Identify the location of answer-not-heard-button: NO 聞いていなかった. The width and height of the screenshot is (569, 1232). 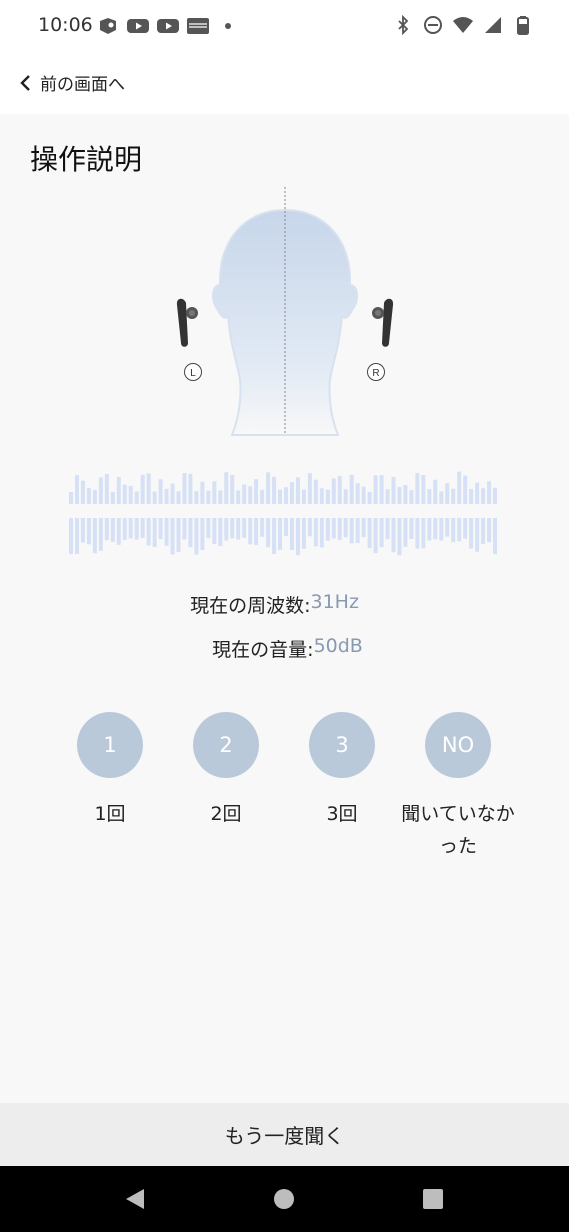
(458, 787).